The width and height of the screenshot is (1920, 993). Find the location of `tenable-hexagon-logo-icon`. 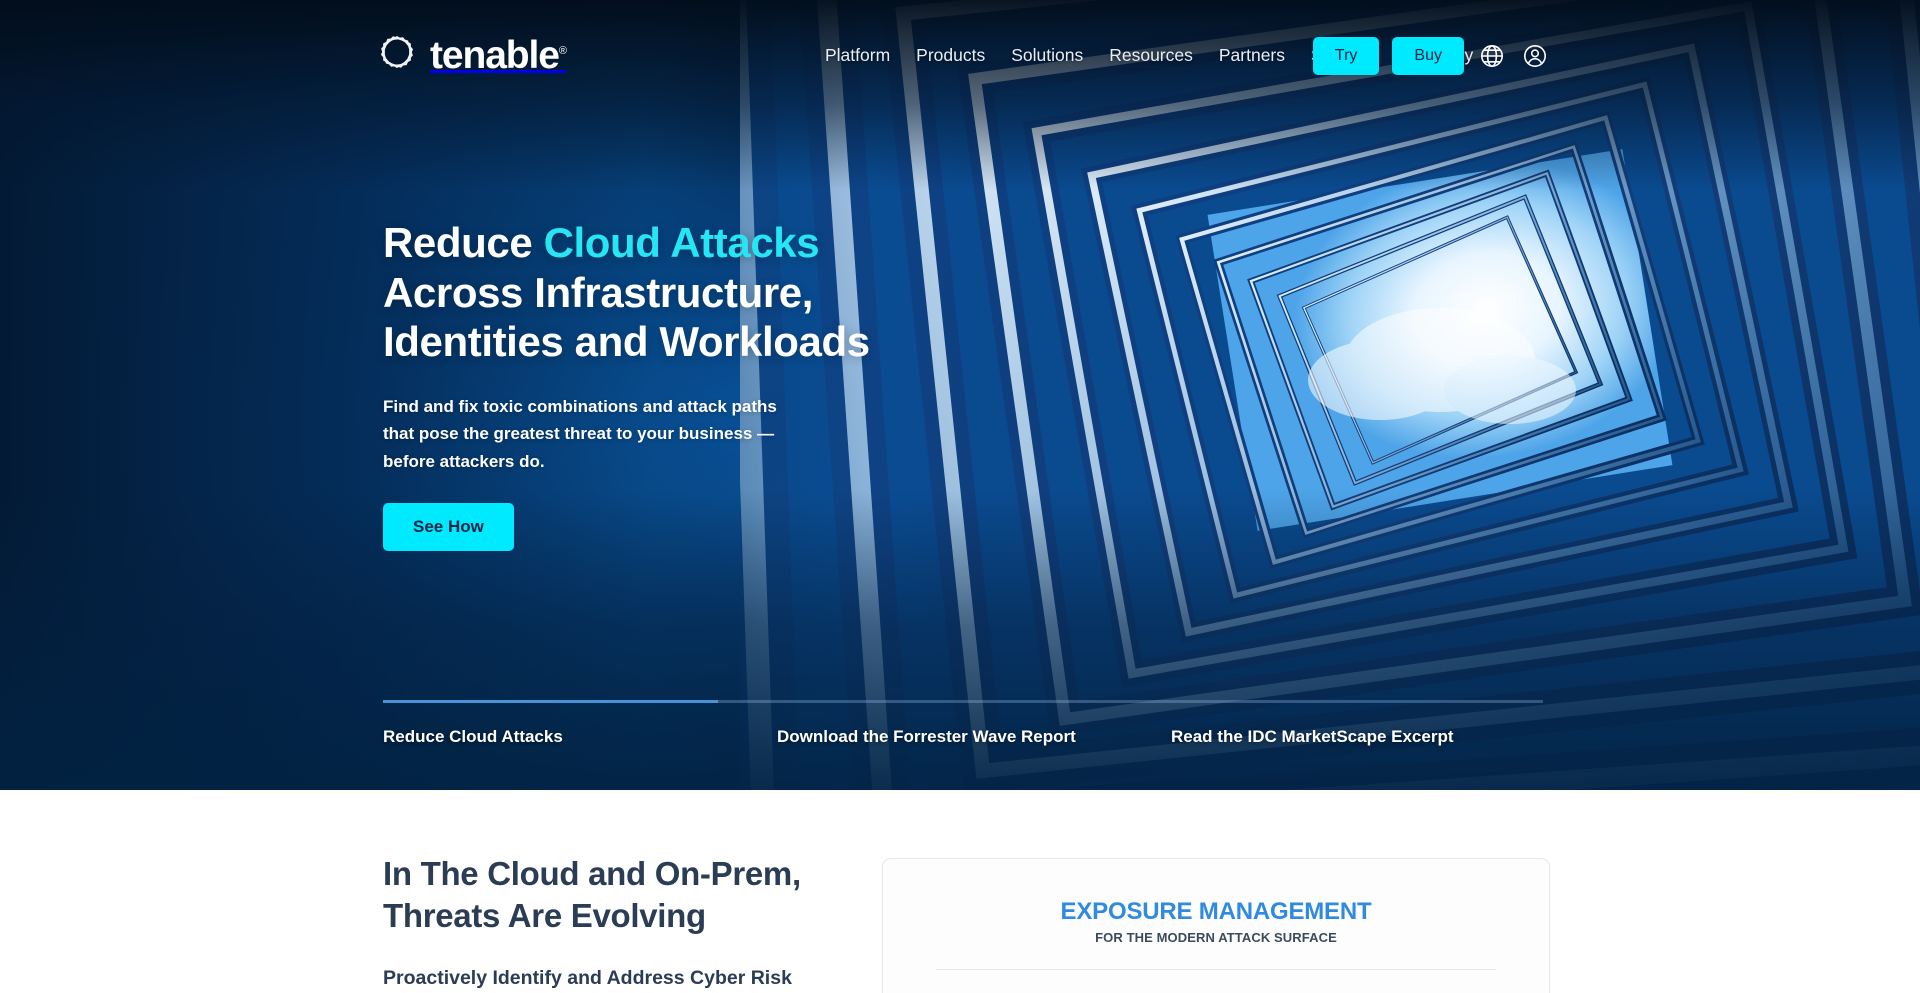

tenable-hexagon-logo-icon is located at coordinates (397, 55).